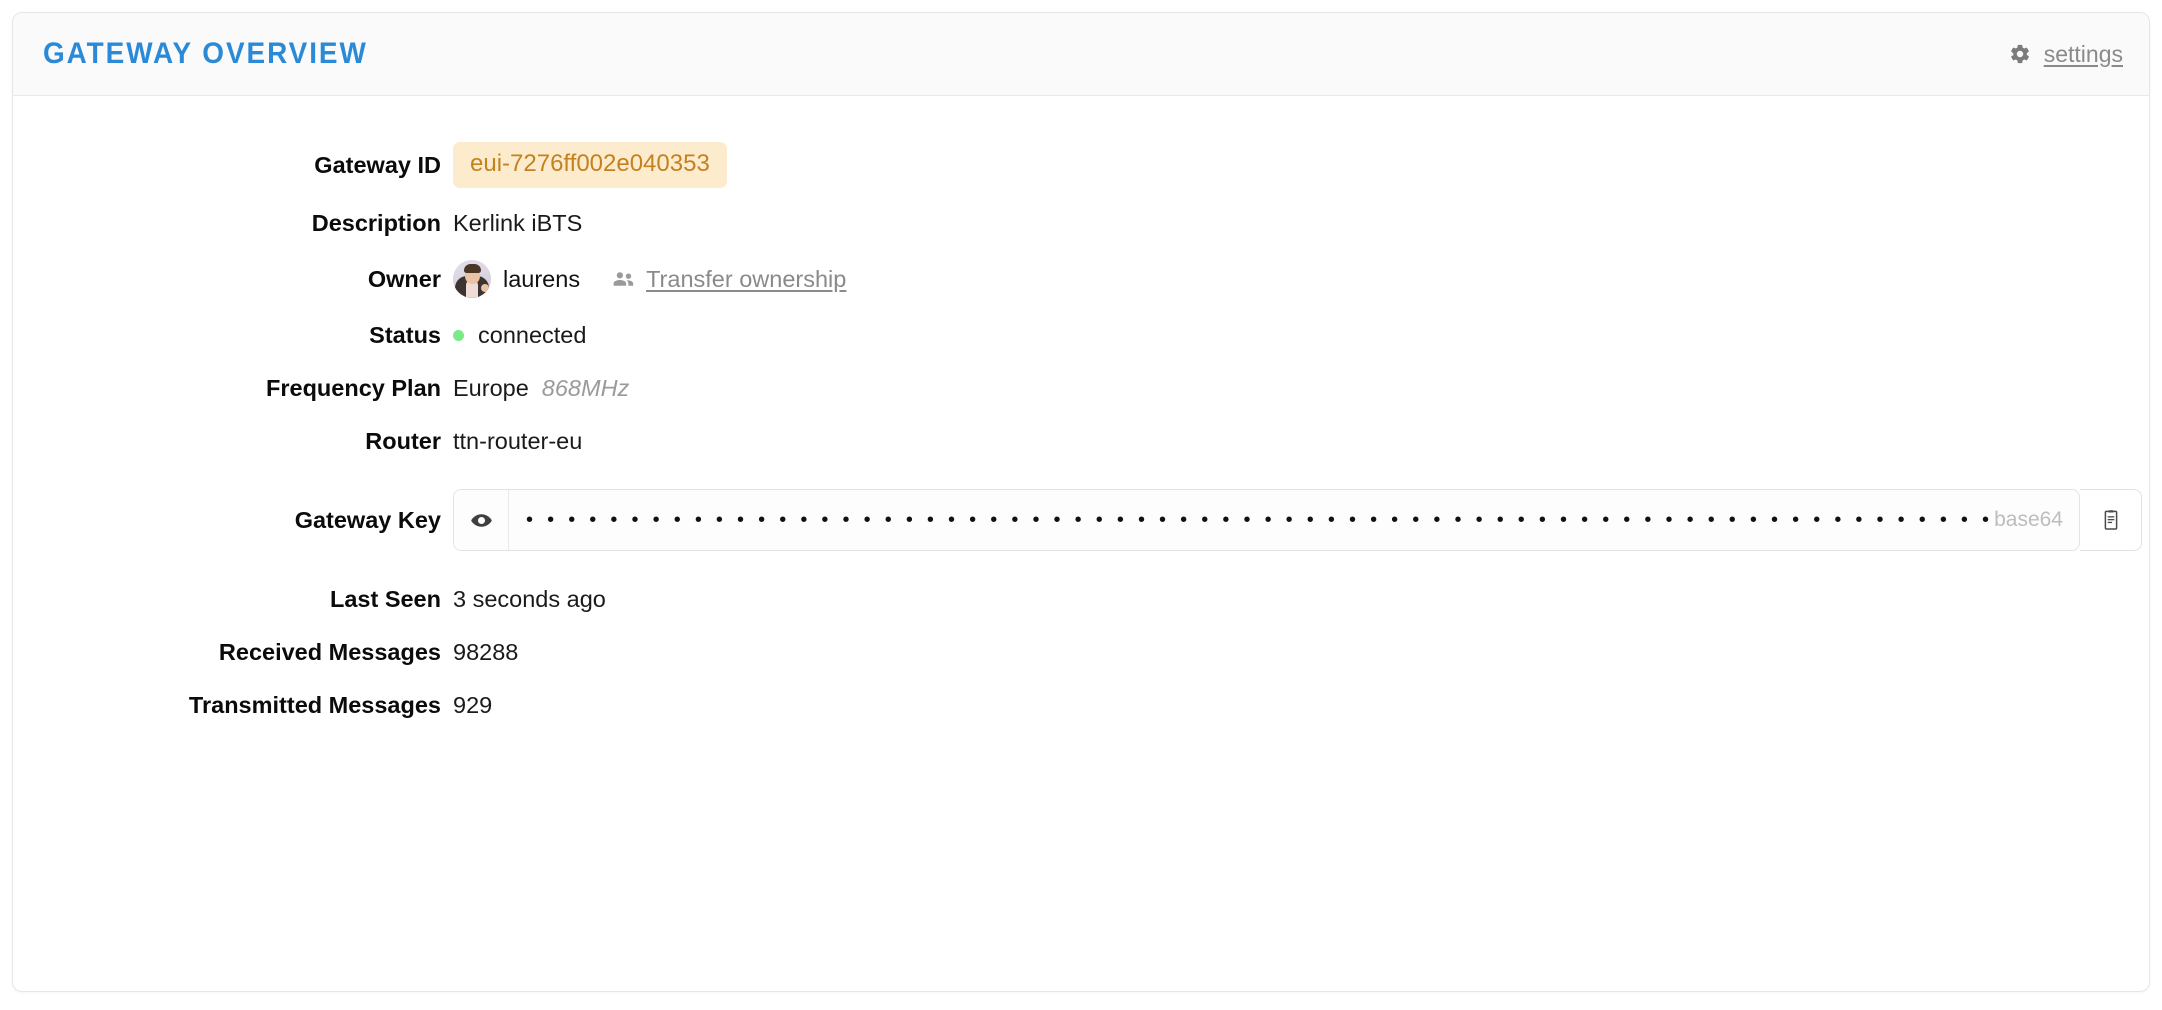  Describe the element at coordinates (542, 278) in the screenshot. I see `owner-name: laurens` at that location.